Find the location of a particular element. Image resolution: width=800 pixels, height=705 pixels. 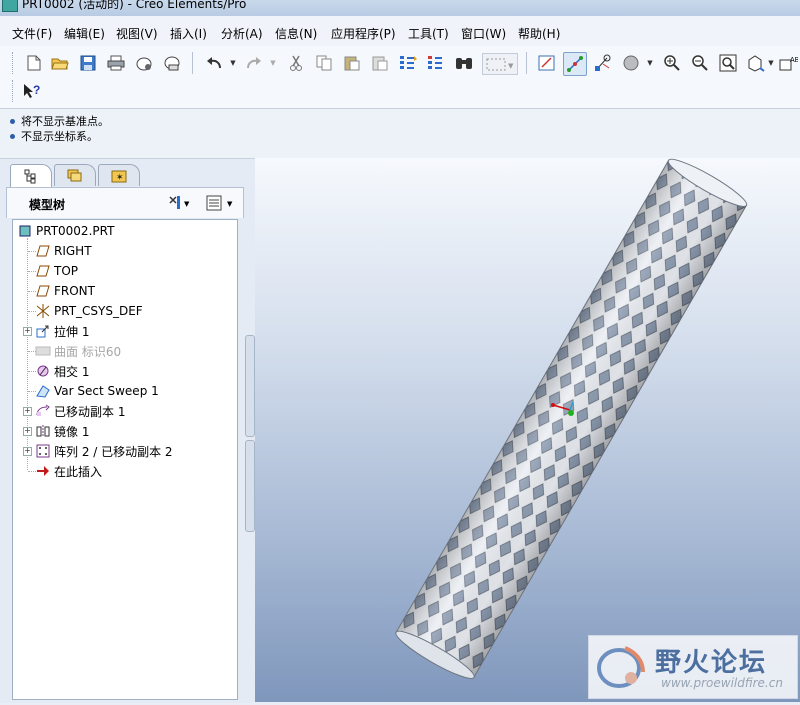

model-tree-tab-icon is located at coordinates (31, 175).